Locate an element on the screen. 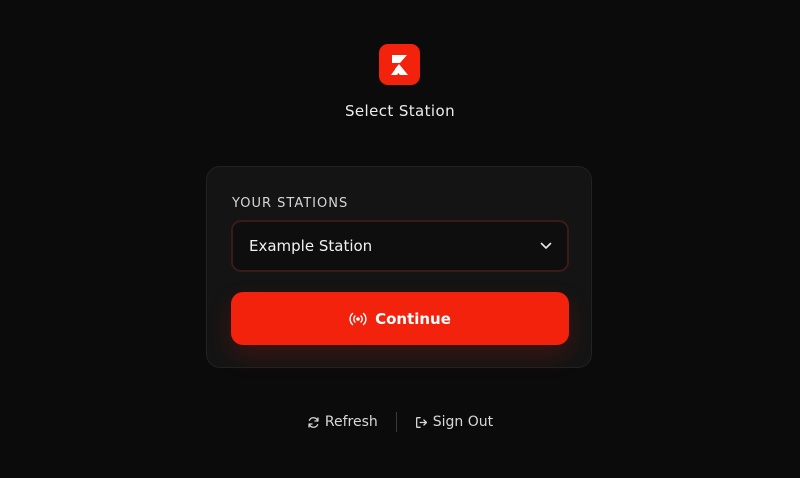 Image resolution: width=800 pixels, height=478 pixels. sign-out-label: Sign Out is located at coordinates (463, 422).